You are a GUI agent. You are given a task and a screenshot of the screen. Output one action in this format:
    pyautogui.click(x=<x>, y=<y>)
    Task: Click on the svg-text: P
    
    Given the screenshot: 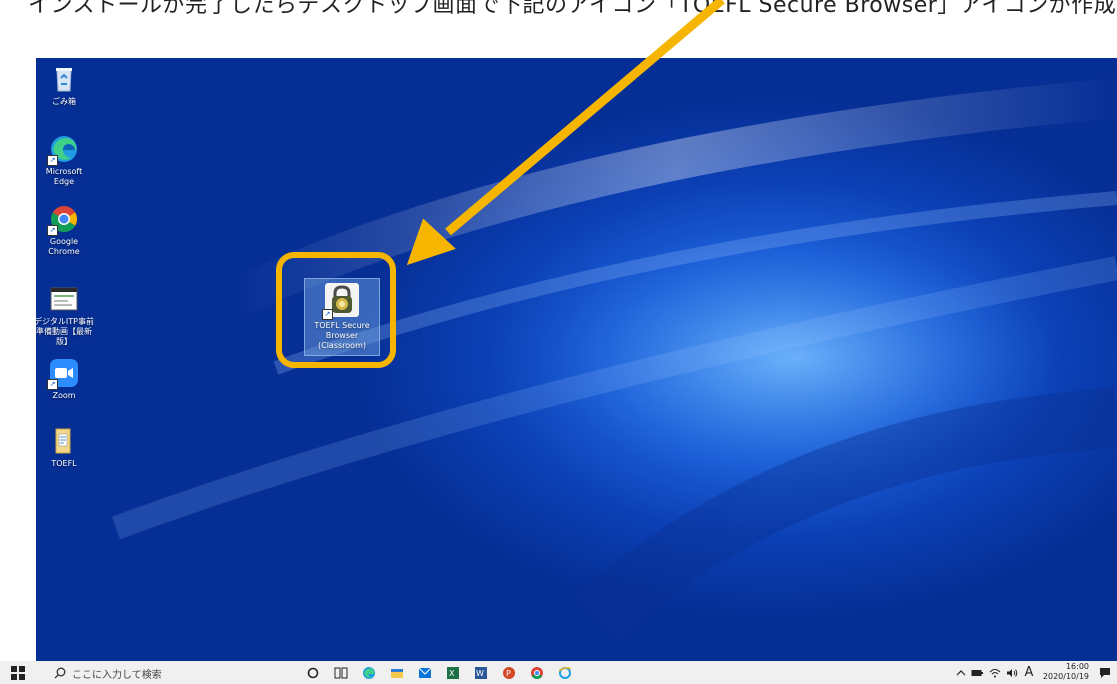 What is the action you would take?
    pyautogui.click(x=508, y=673)
    